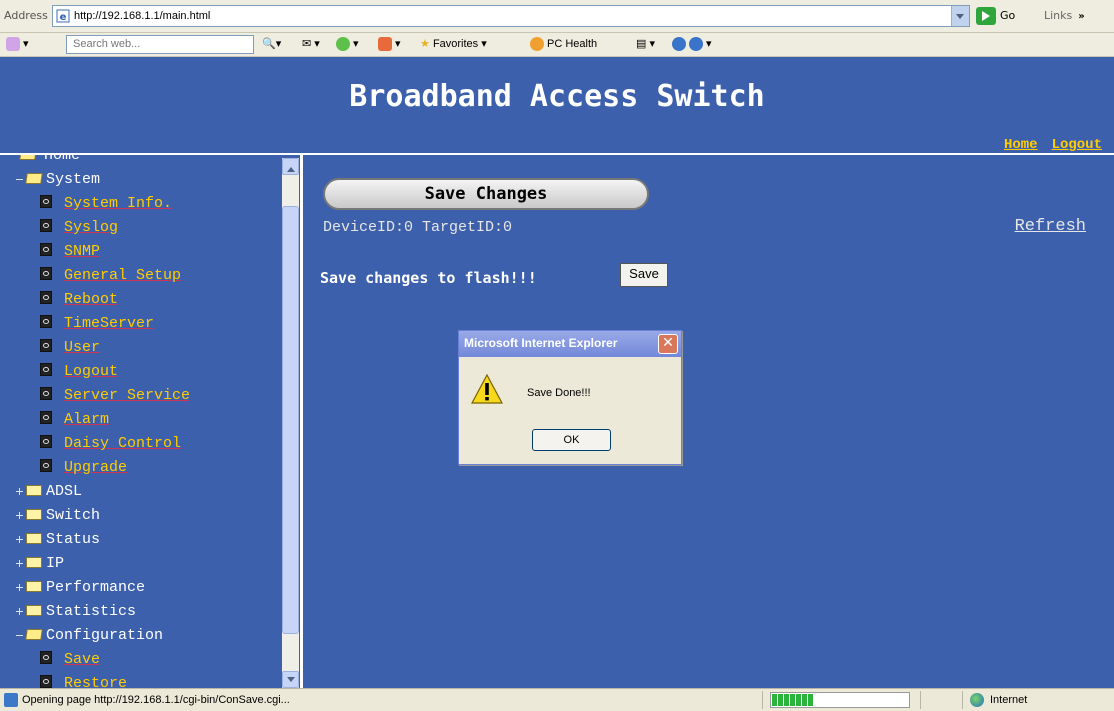 The width and height of the screenshot is (1114, 711). Describe the element at coordinates (105, 635) in the screenshot. I see `sidebar-item-label: Configuration` at that location.